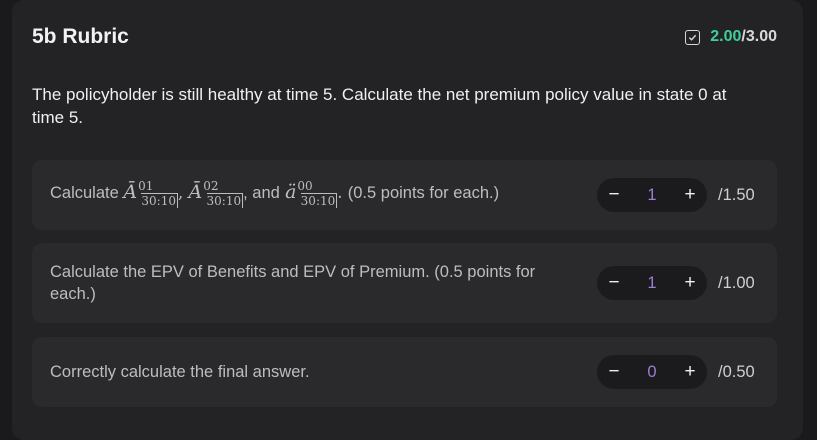 The width and height of the screenshot is (817, 440). What do you see at coordinates (261, 193) in the screenshot?
I see `math-sep: , and` at bounding box center [261, 193].